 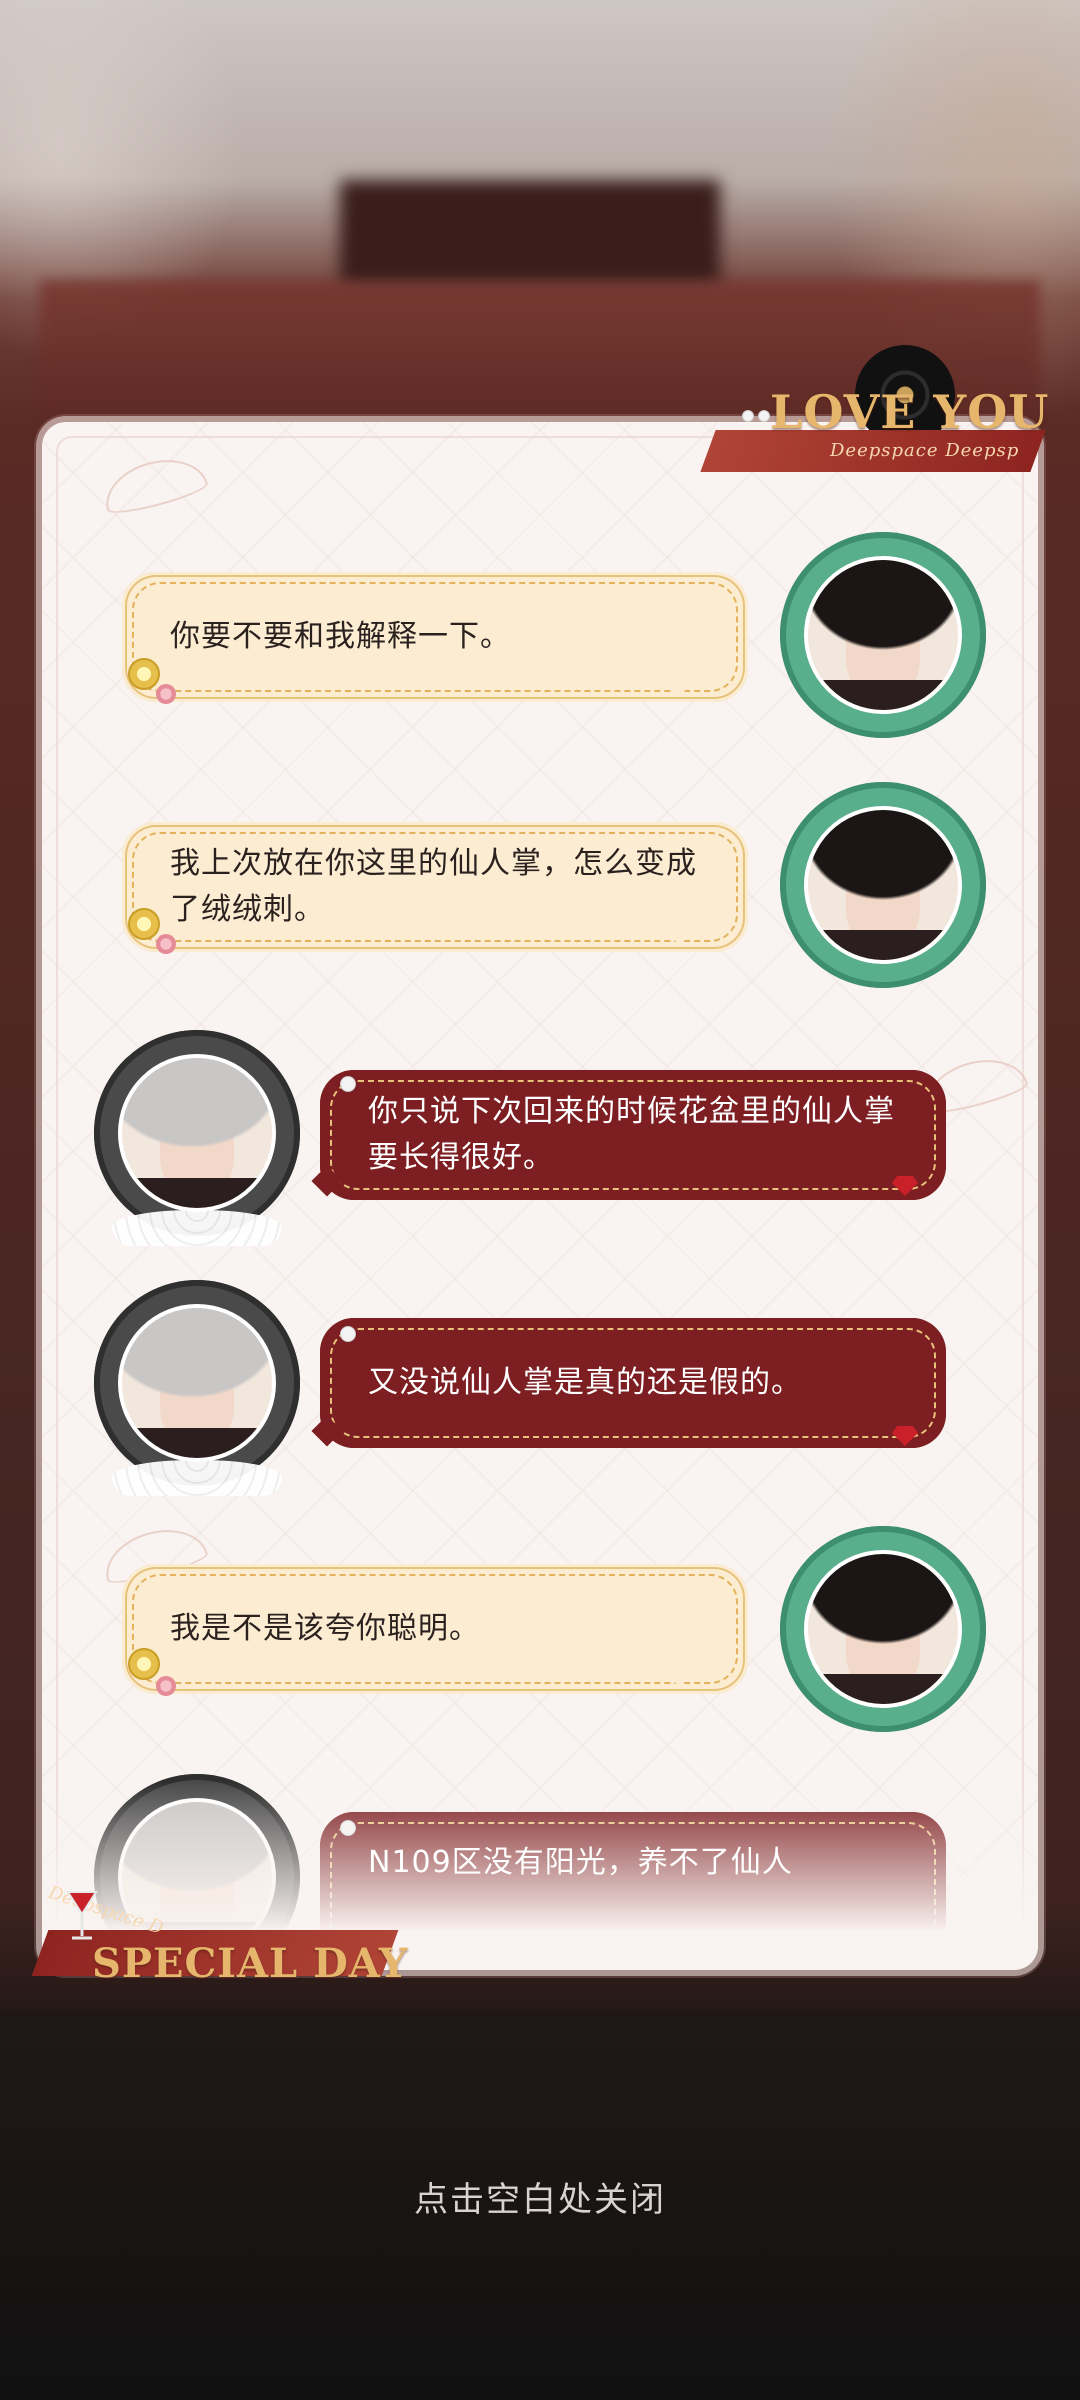 I want to click on cocktail-glass-icon, so click(x=82, y=1915).